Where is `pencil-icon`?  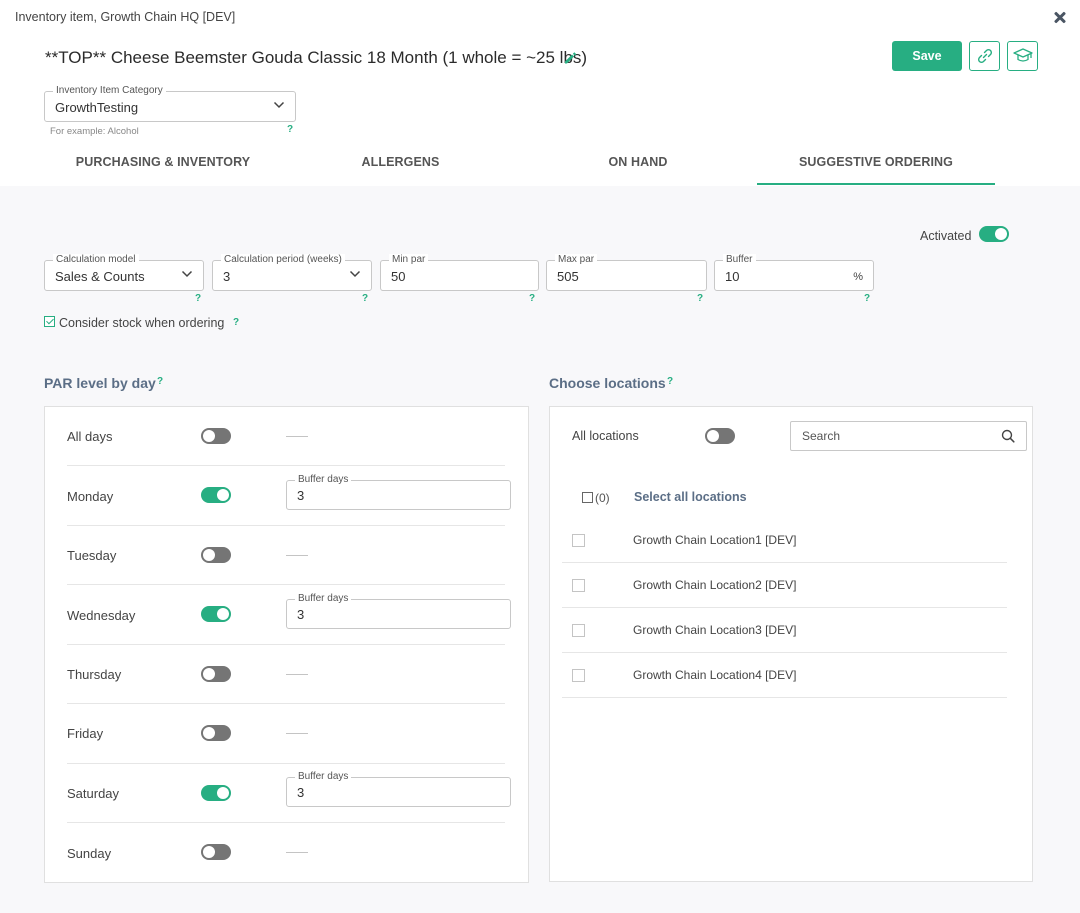
pencil-icon is located at coordinates (570, 58).